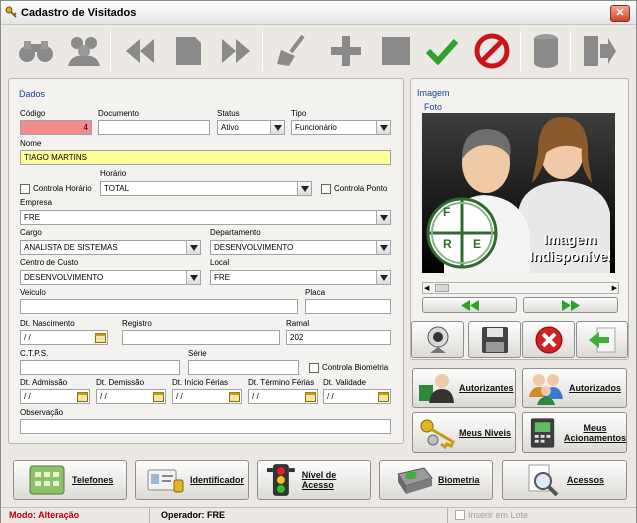 This screenshot has height=523, width=637. What do you see at coordinates (357, 396) in the screenshot?
I see `dt-validade-input: / /` at bounding box center [357, 396].